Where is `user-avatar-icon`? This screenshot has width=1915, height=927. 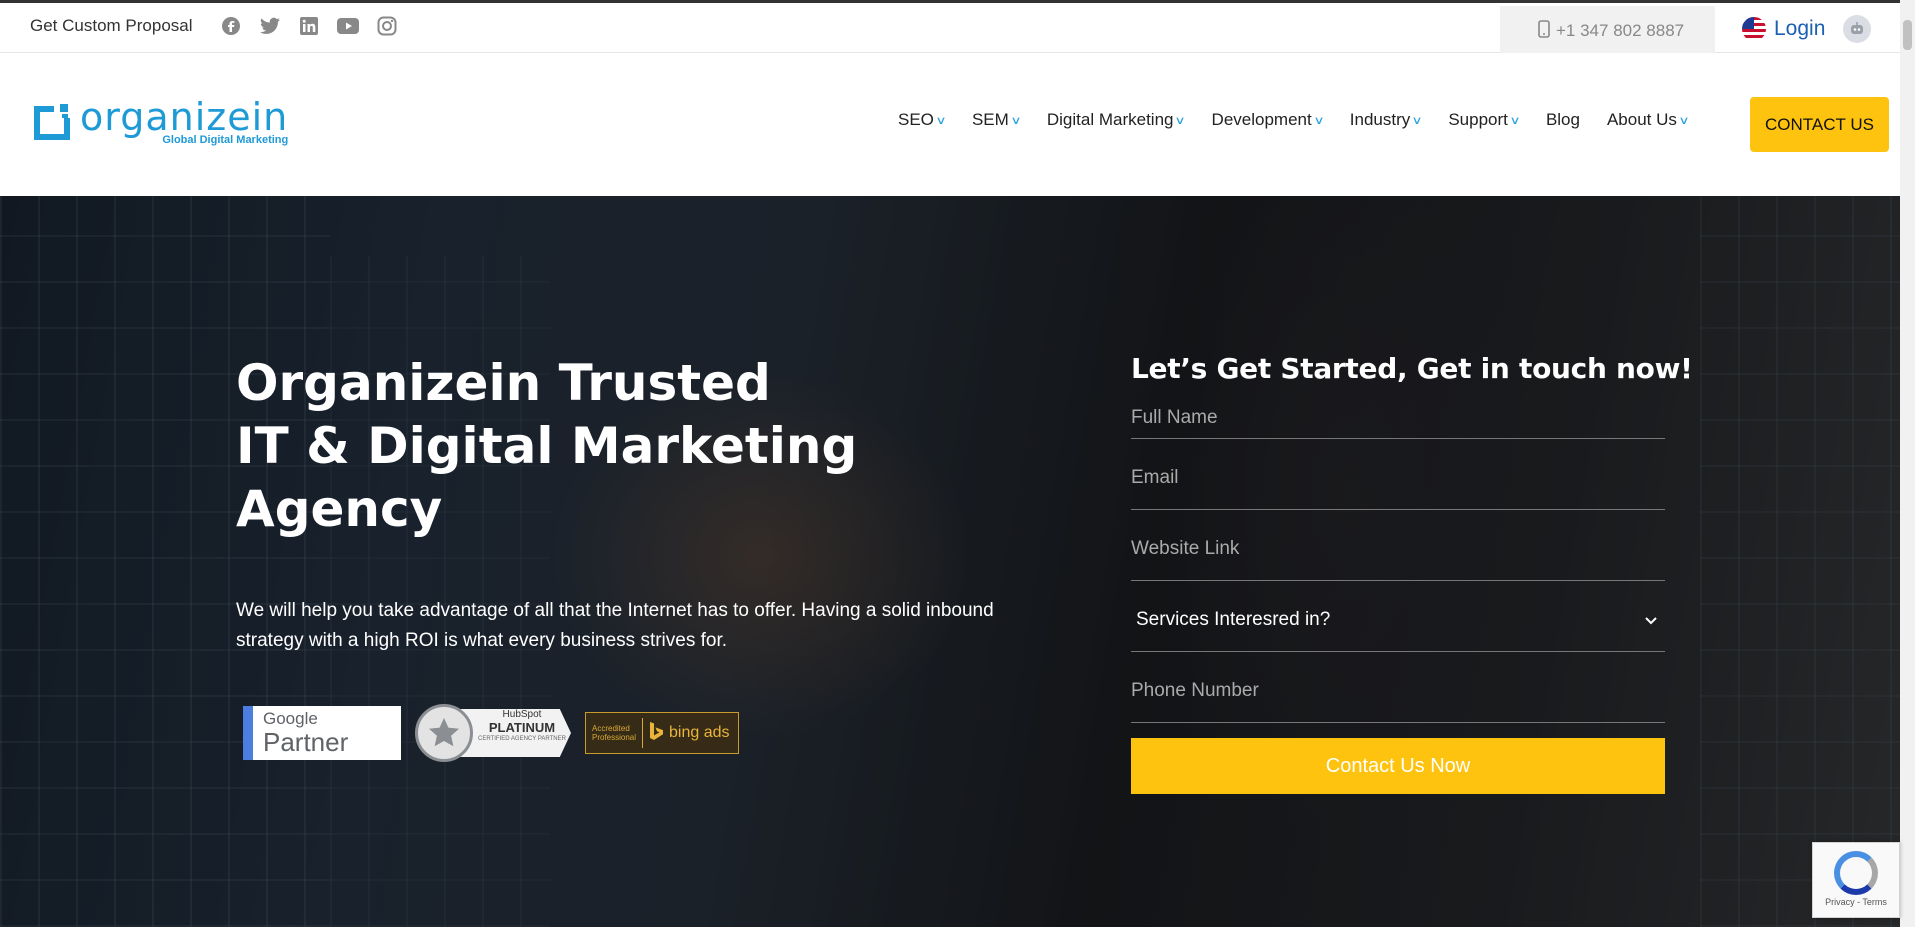 user-avatar-icon is located at coordinates (1857, 29).